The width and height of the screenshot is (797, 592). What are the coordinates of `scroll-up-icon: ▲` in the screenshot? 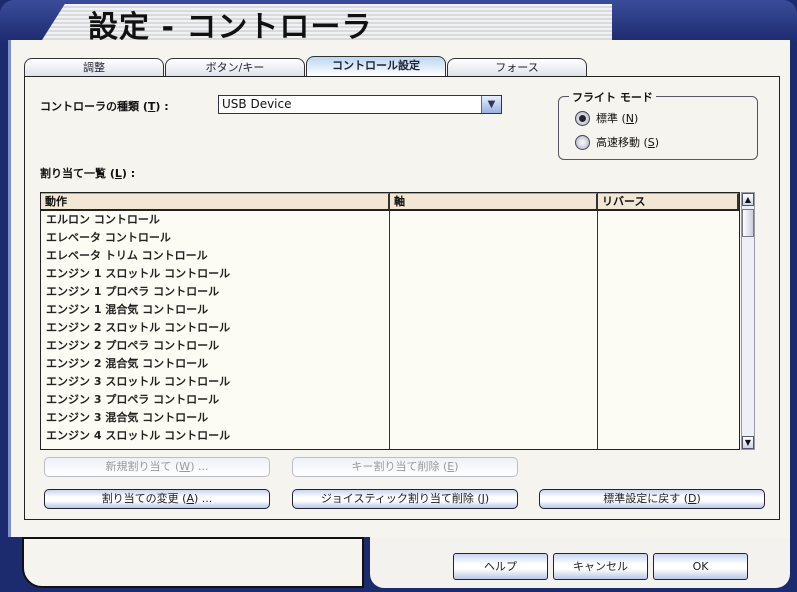 It's located at (748, 199).